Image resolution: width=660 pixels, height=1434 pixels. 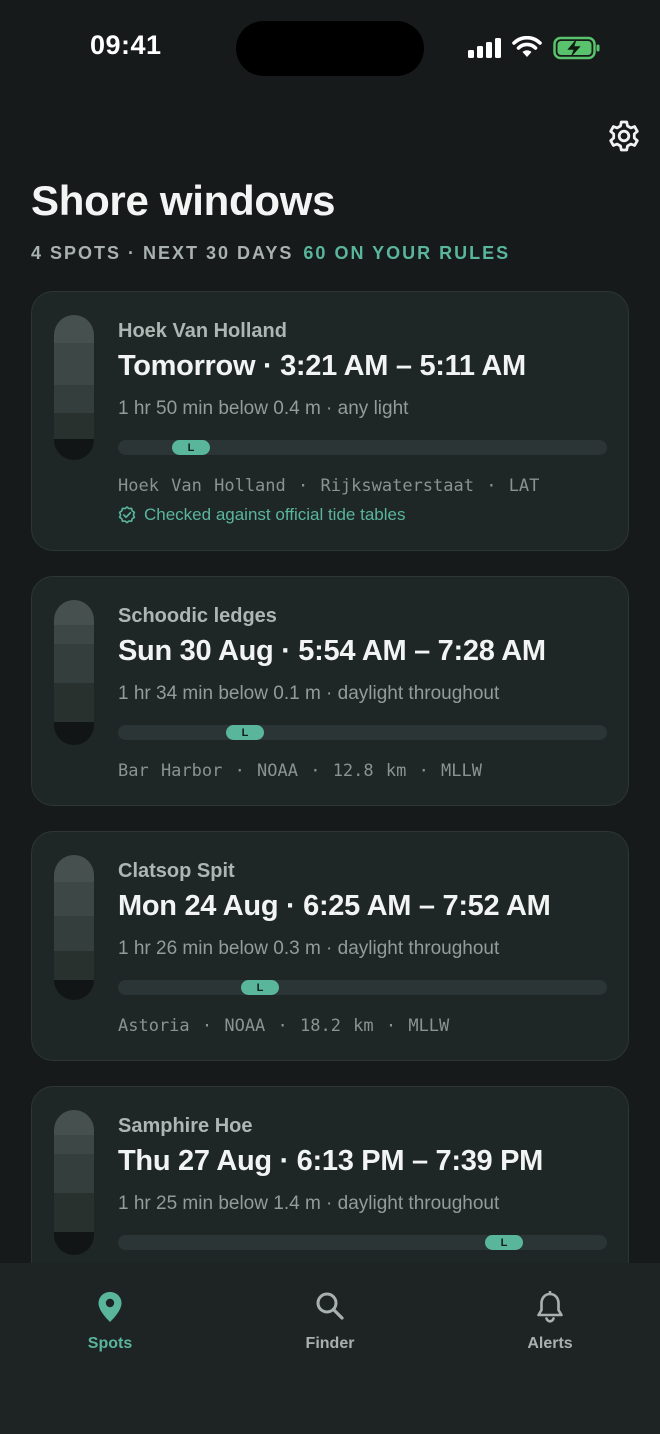 What do you see at coordinates (275, 514) in the screenshot?
I see `verified-label: Checked against official tide tables` at bounding box center [275, 514].